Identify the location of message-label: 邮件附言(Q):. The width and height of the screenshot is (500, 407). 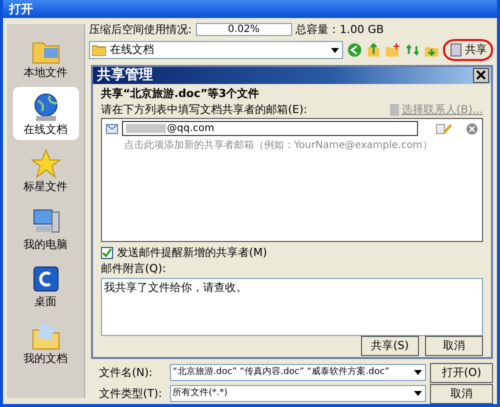
(134, 269).